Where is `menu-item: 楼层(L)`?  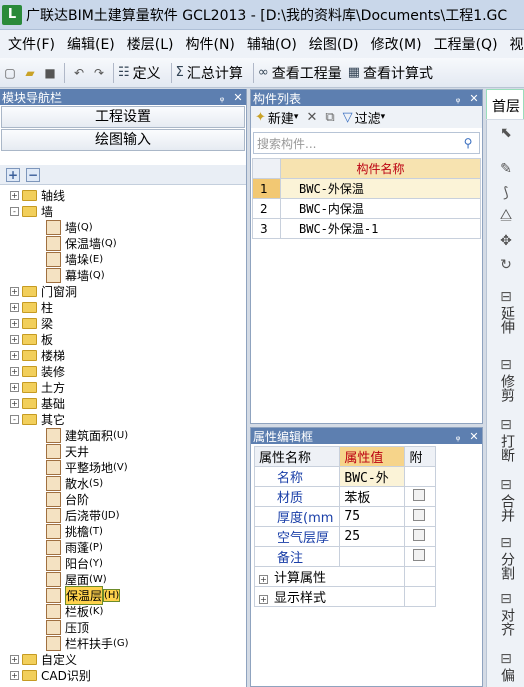 menu-item: 楼层(L) is located at coordinates (150, 44).